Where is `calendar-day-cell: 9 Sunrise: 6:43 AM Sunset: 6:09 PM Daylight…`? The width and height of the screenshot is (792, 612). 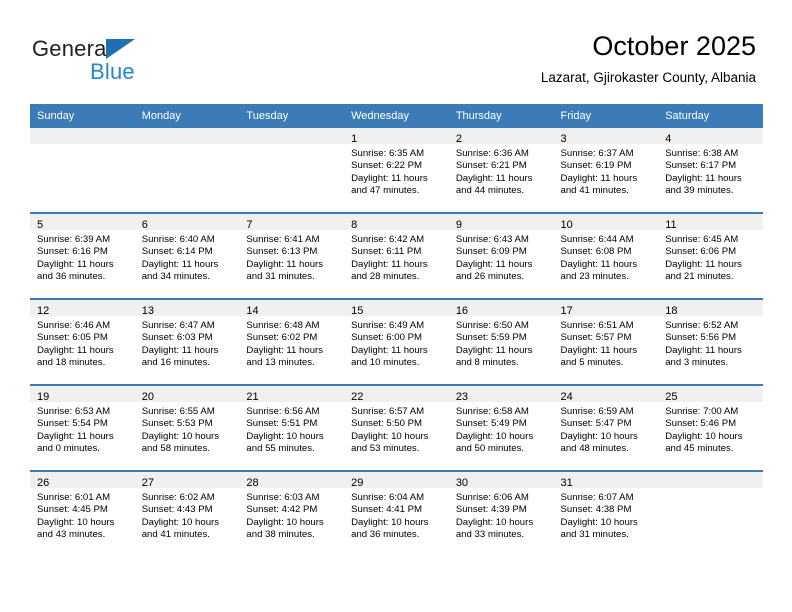
calendar-day-cell: 9 Sunrise: 6:43 AM Sunset: 6:09 PM Daylight… is located at coordinates (501, 255).